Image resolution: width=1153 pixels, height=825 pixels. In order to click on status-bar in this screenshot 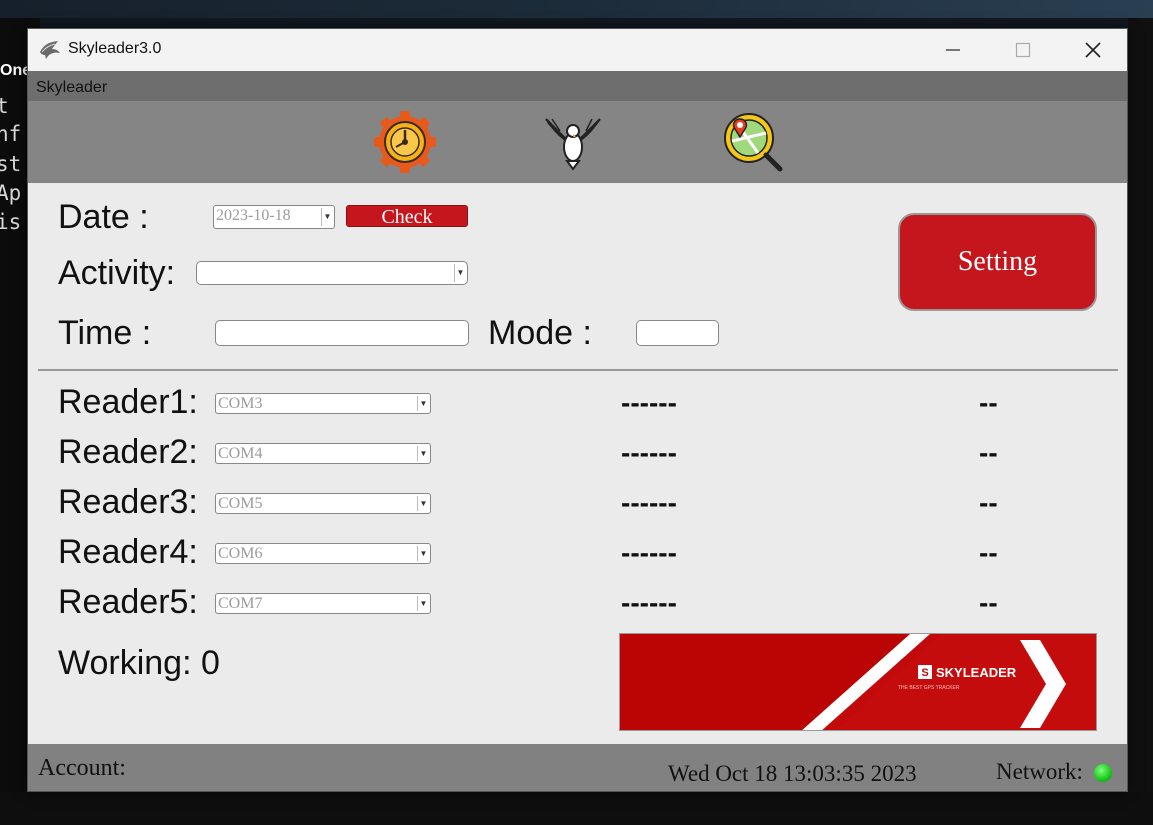, I will do `click(577, 767)`.